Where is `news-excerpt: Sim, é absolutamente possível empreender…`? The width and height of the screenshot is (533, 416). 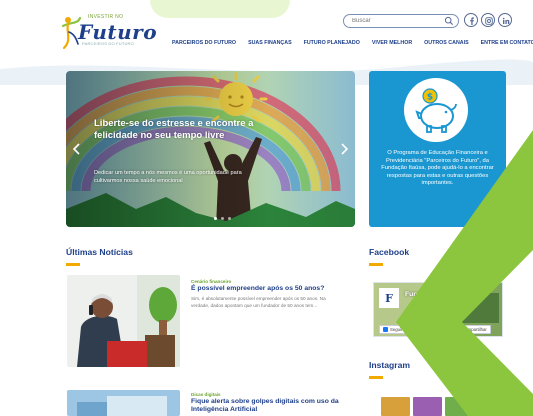
news-excerpt: Sim, é absolutamente possível empreender… is located at coordinates (258, 302).